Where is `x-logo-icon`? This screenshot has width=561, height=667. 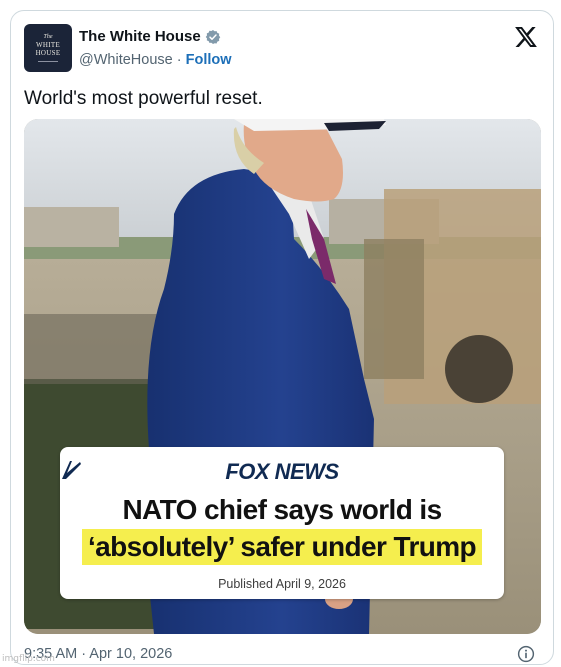
x-logo-icon is located at coordinates (526, 37).